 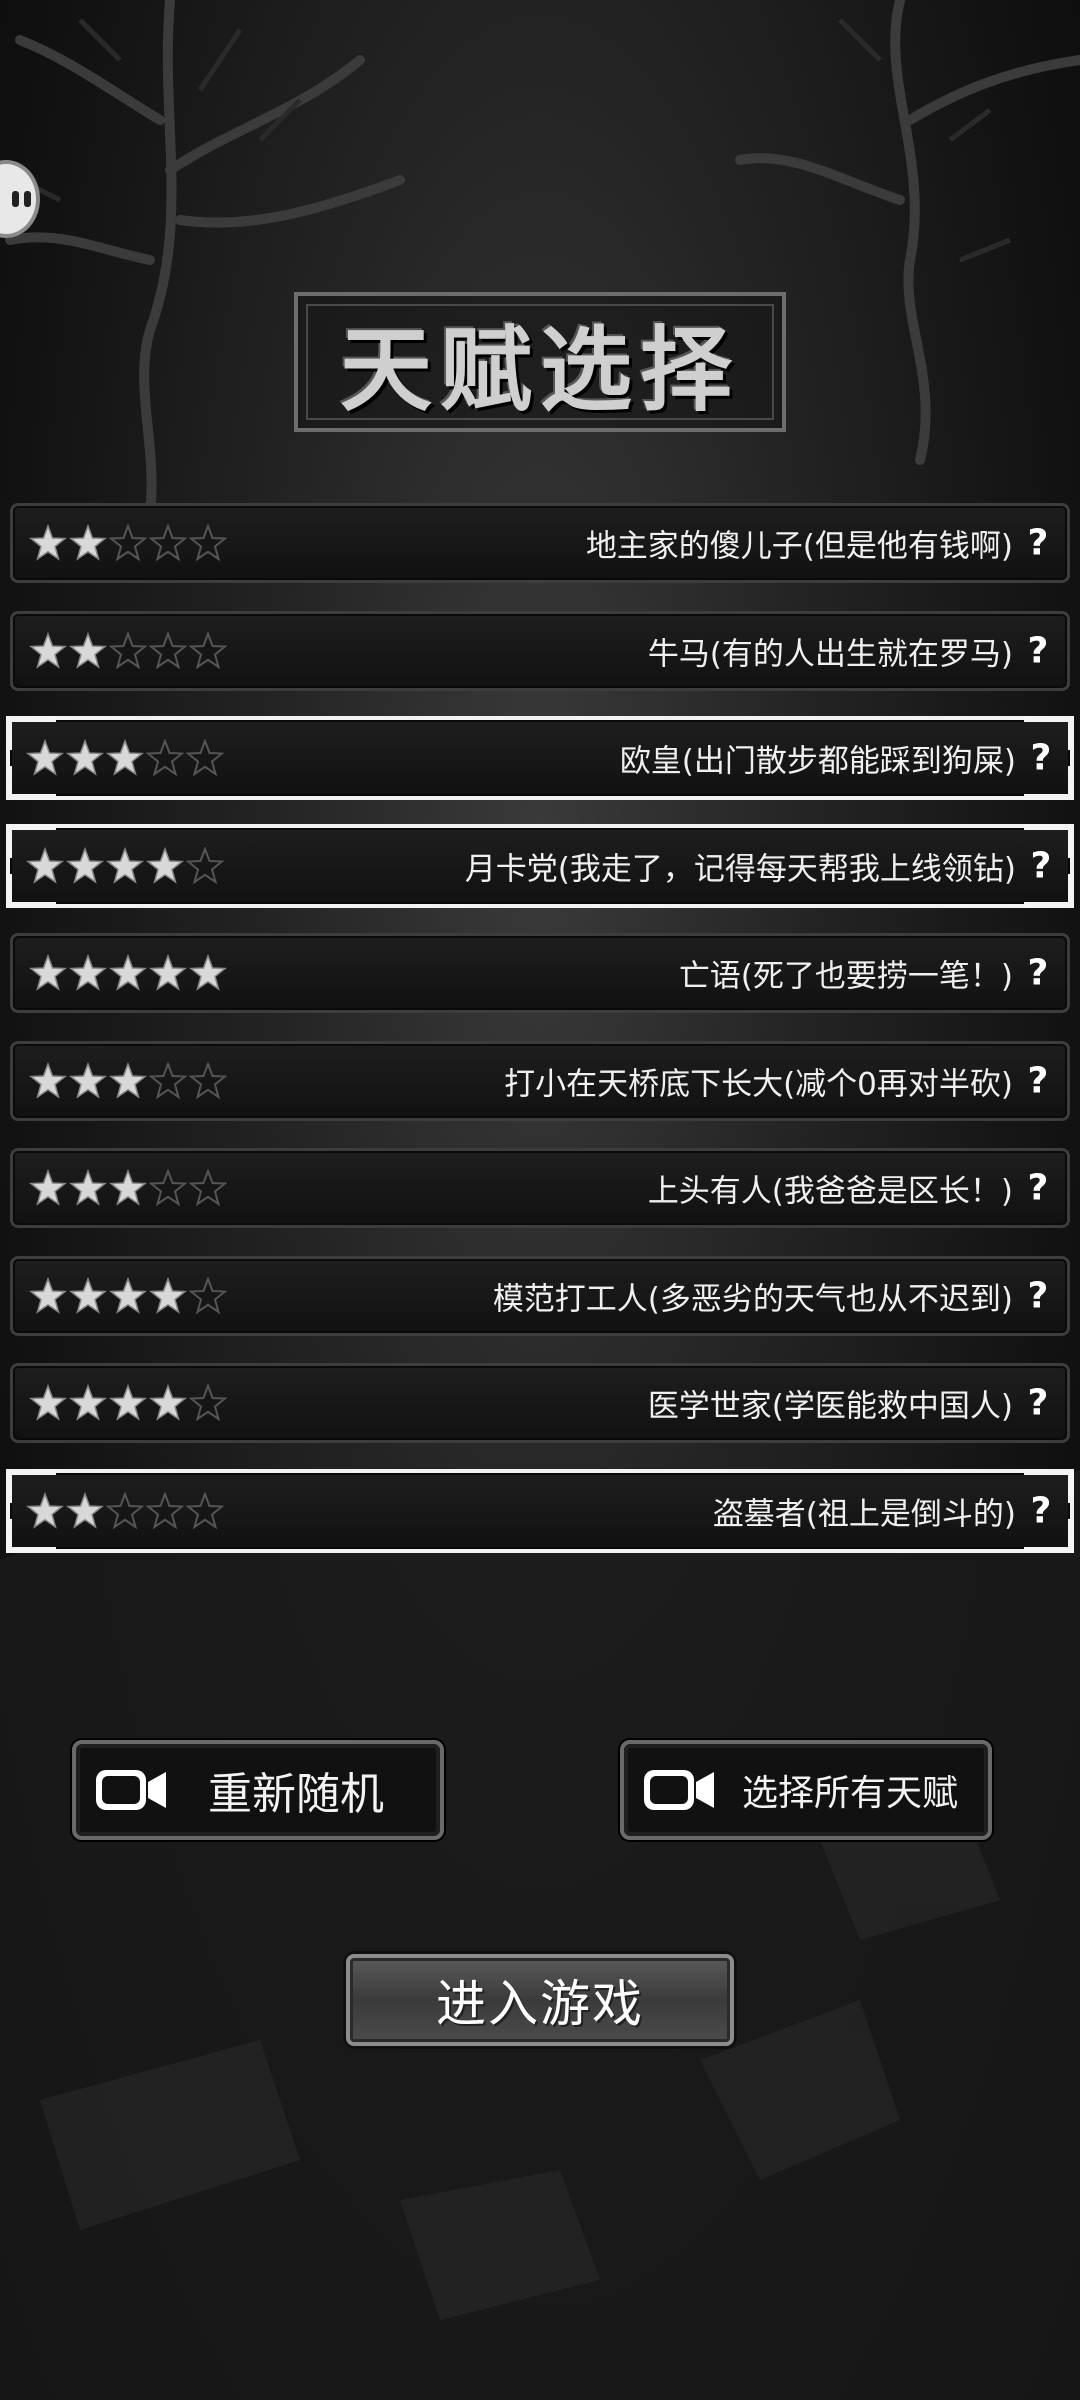 I want to click on talent-name: 医学世家(学医能救中国人), so click(x=830, y=1406).